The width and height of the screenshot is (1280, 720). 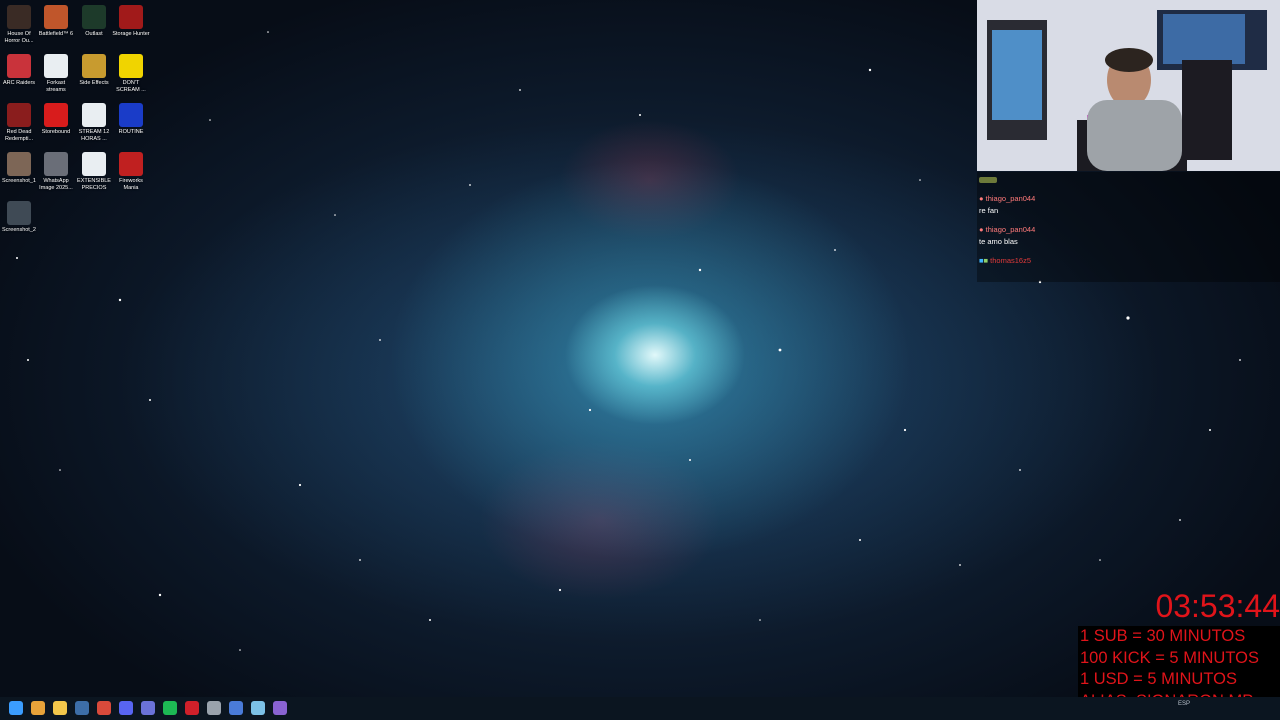 I want to click on desktop-icon-label: ROUTINE, so click(x=131, y=132).